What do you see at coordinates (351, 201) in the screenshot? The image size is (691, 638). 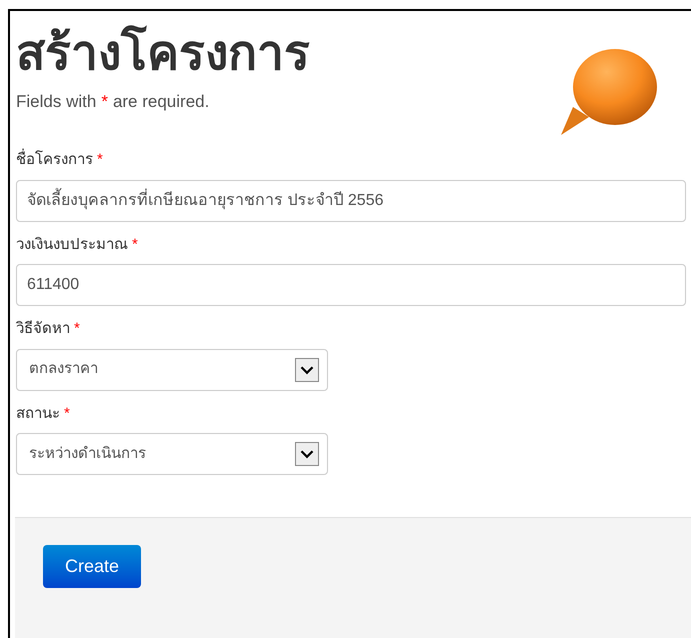 I see `text-field: จัดเลี้ยงบุคลากรที่เกษียณอายุราชการ ประจำปี 2556` at bounding box center [351, 201].